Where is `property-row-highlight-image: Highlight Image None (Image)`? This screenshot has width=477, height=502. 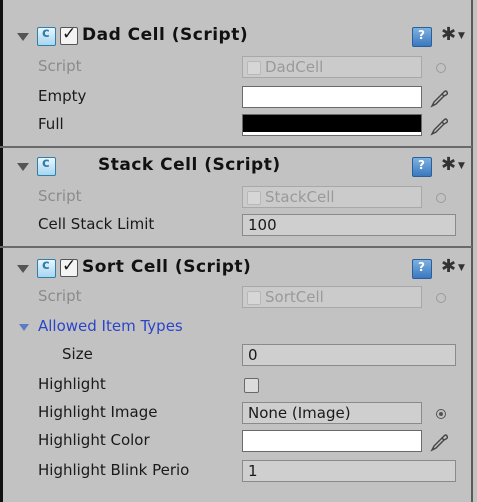 property-row-highlight-image: Highlight Image None (Image) is located at coordinates (236, 414).